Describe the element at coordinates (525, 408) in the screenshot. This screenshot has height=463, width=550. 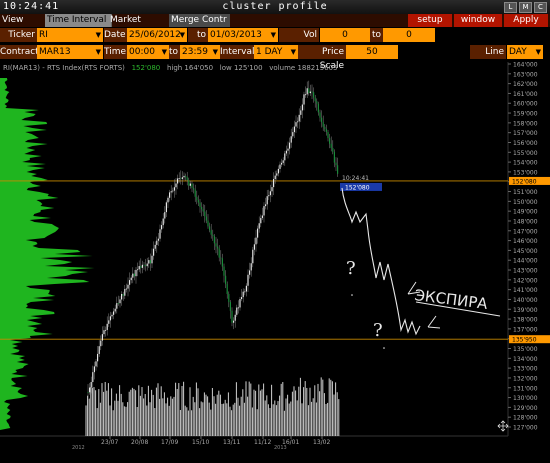
I see `y-tick-label: 129'000` at that location.